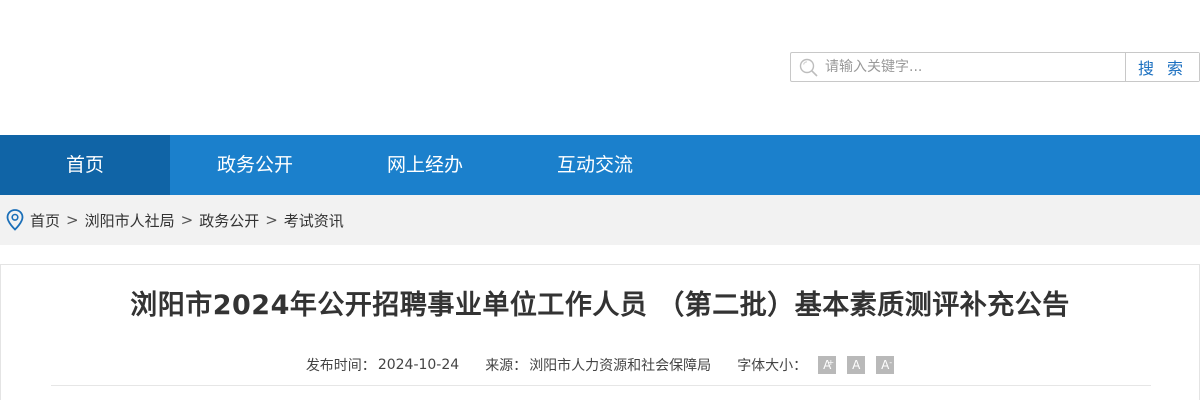 The width and height of the screenshot is (1200, 400). I want to click on breadcrumb-exam-news: 考试资讯, so click(314, 220).